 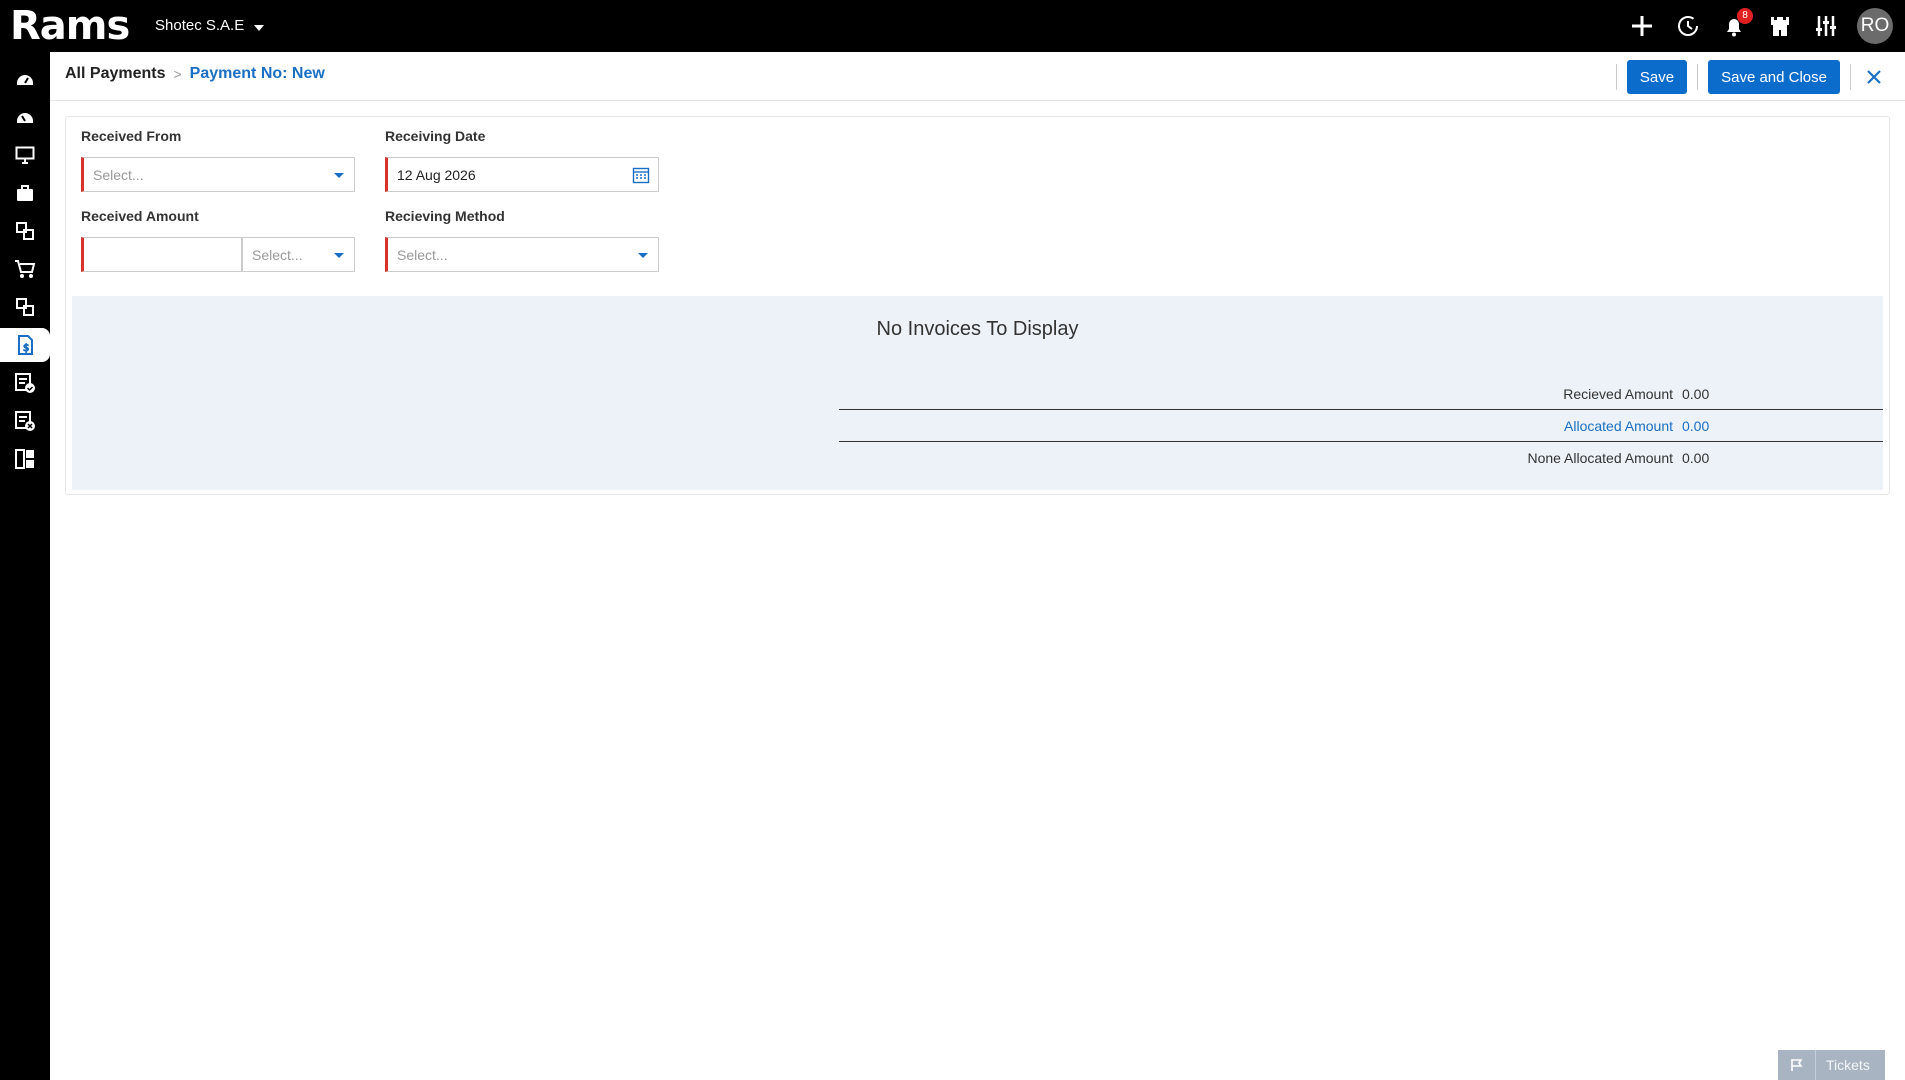 What do you see at coordinates (445, 216) in the screenshot?
I see `receiving-method-label: Recieving Method` at bounding box center [445, 216].